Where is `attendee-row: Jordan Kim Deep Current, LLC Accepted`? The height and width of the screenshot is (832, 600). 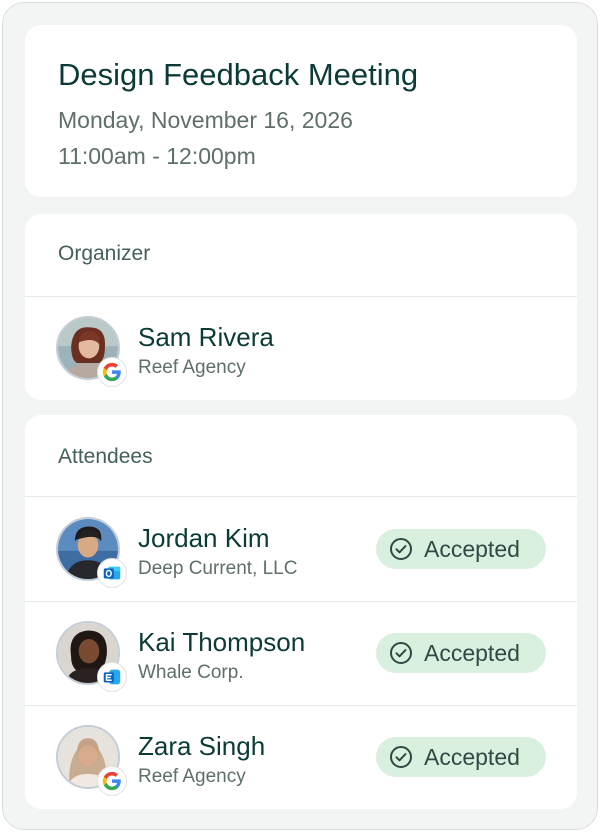
attendee-row: Jordan Kim Deep Current, LLC Accepted is located at coordinates (301, 569).